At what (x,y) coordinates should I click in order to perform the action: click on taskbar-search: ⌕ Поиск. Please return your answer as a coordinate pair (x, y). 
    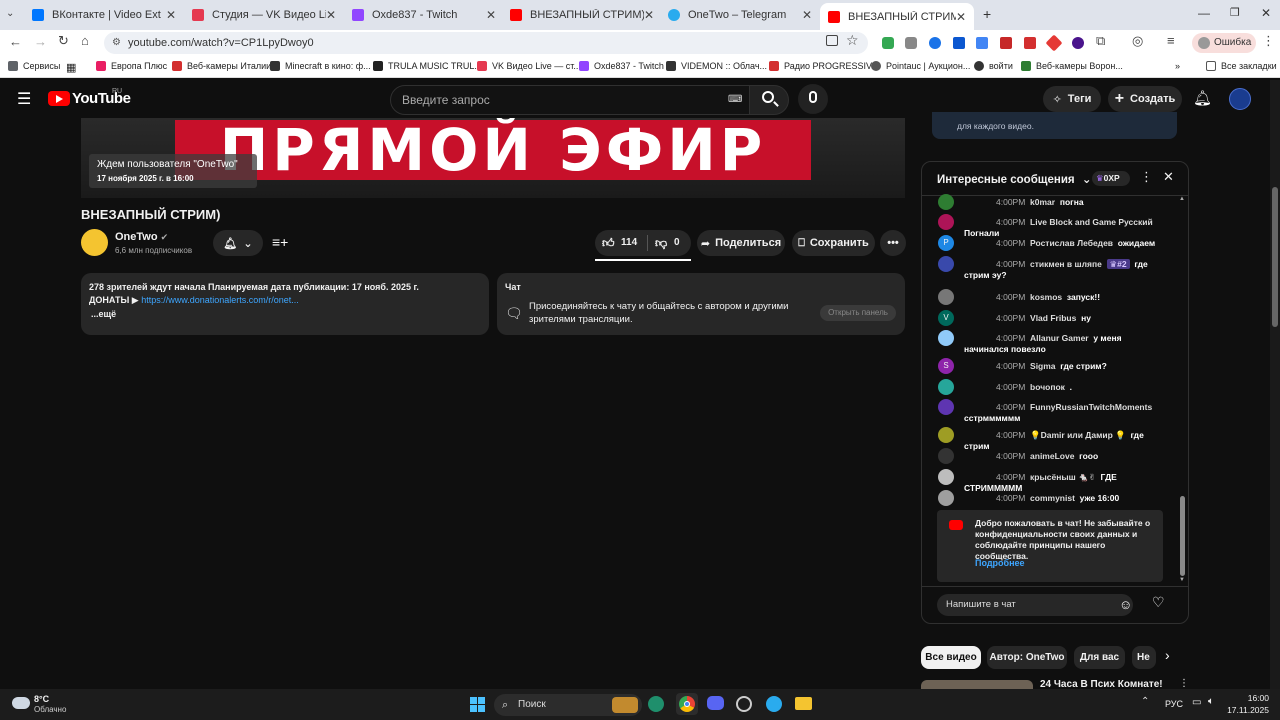
    Looking at the image, I should click on (568, 705).